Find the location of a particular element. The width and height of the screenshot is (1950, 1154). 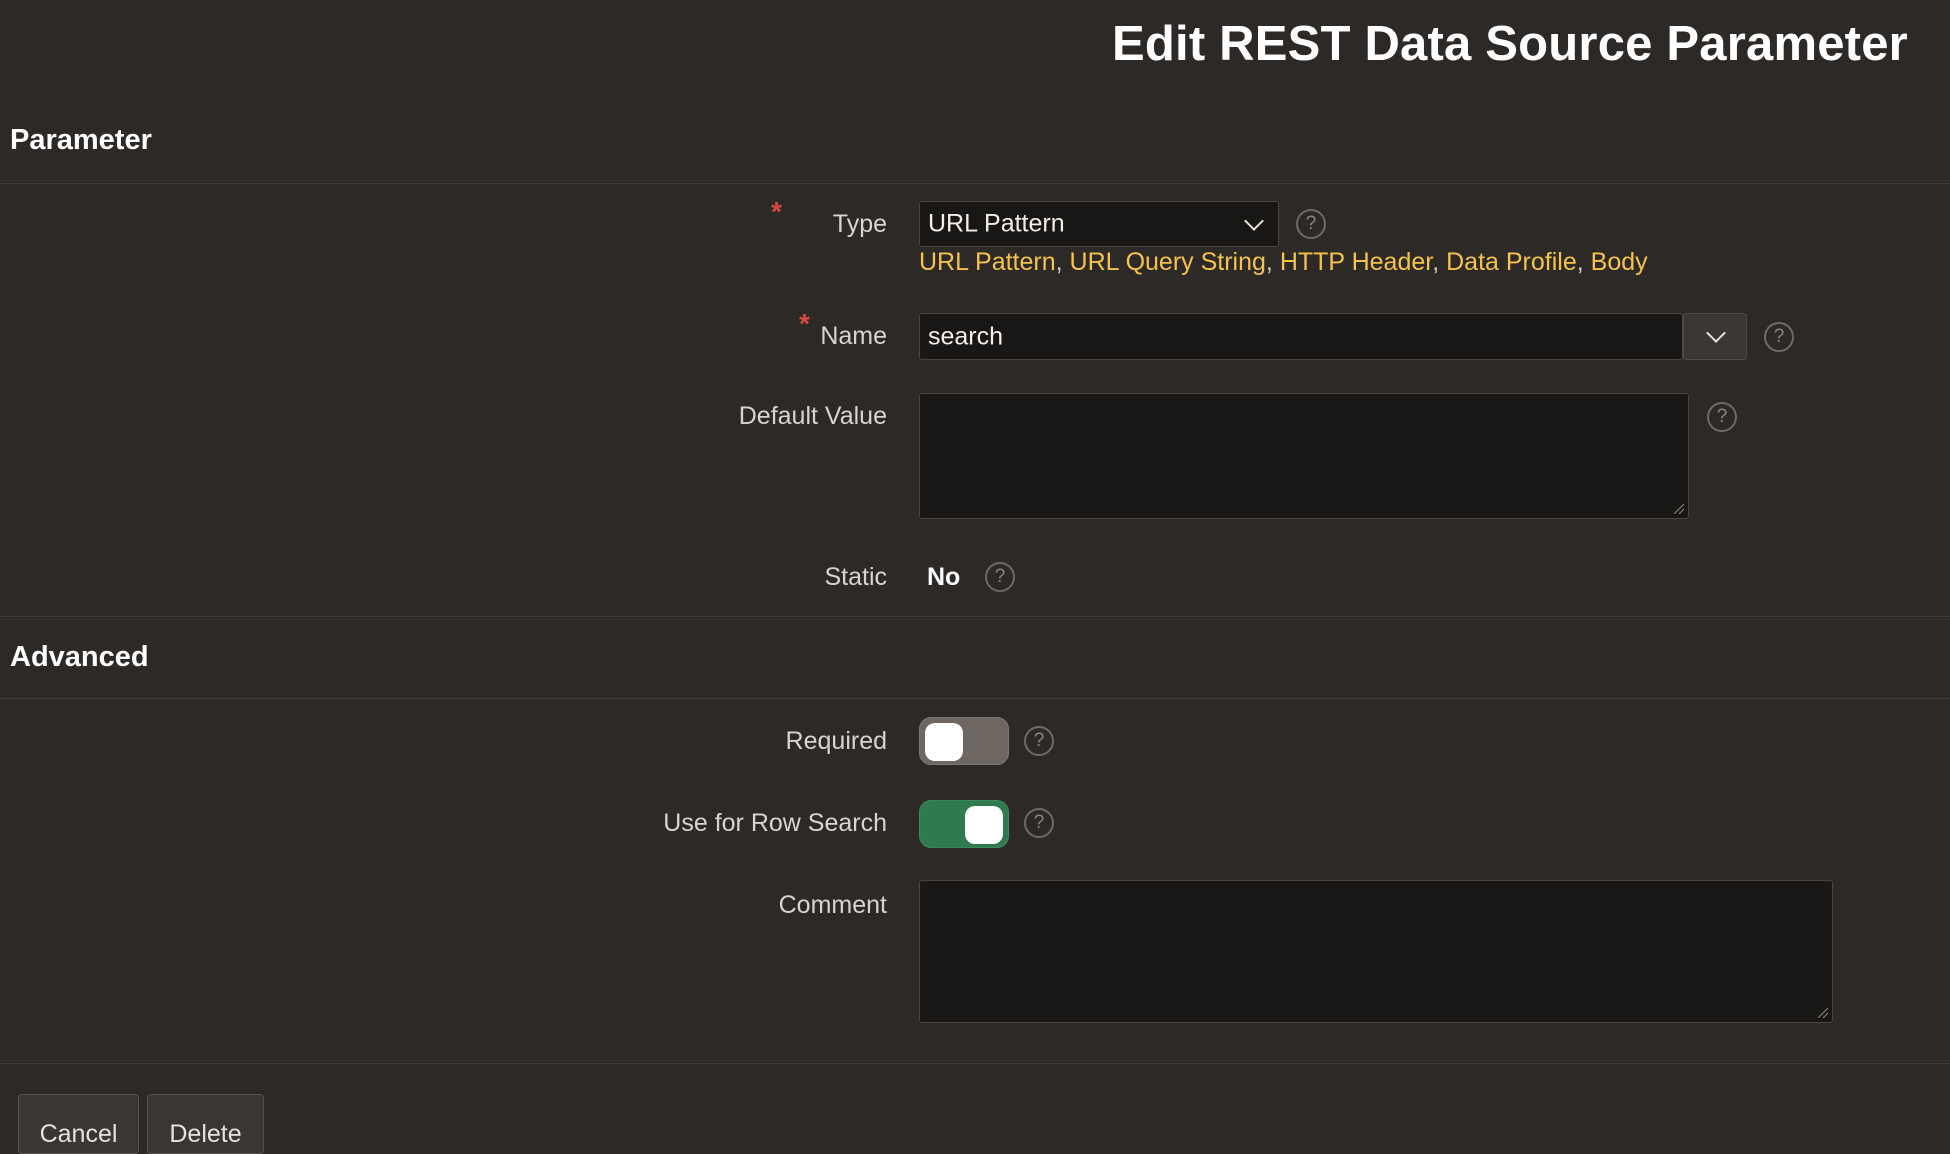

type-option-url-pattern: URL Pattern is located at coordinates (987, 262).